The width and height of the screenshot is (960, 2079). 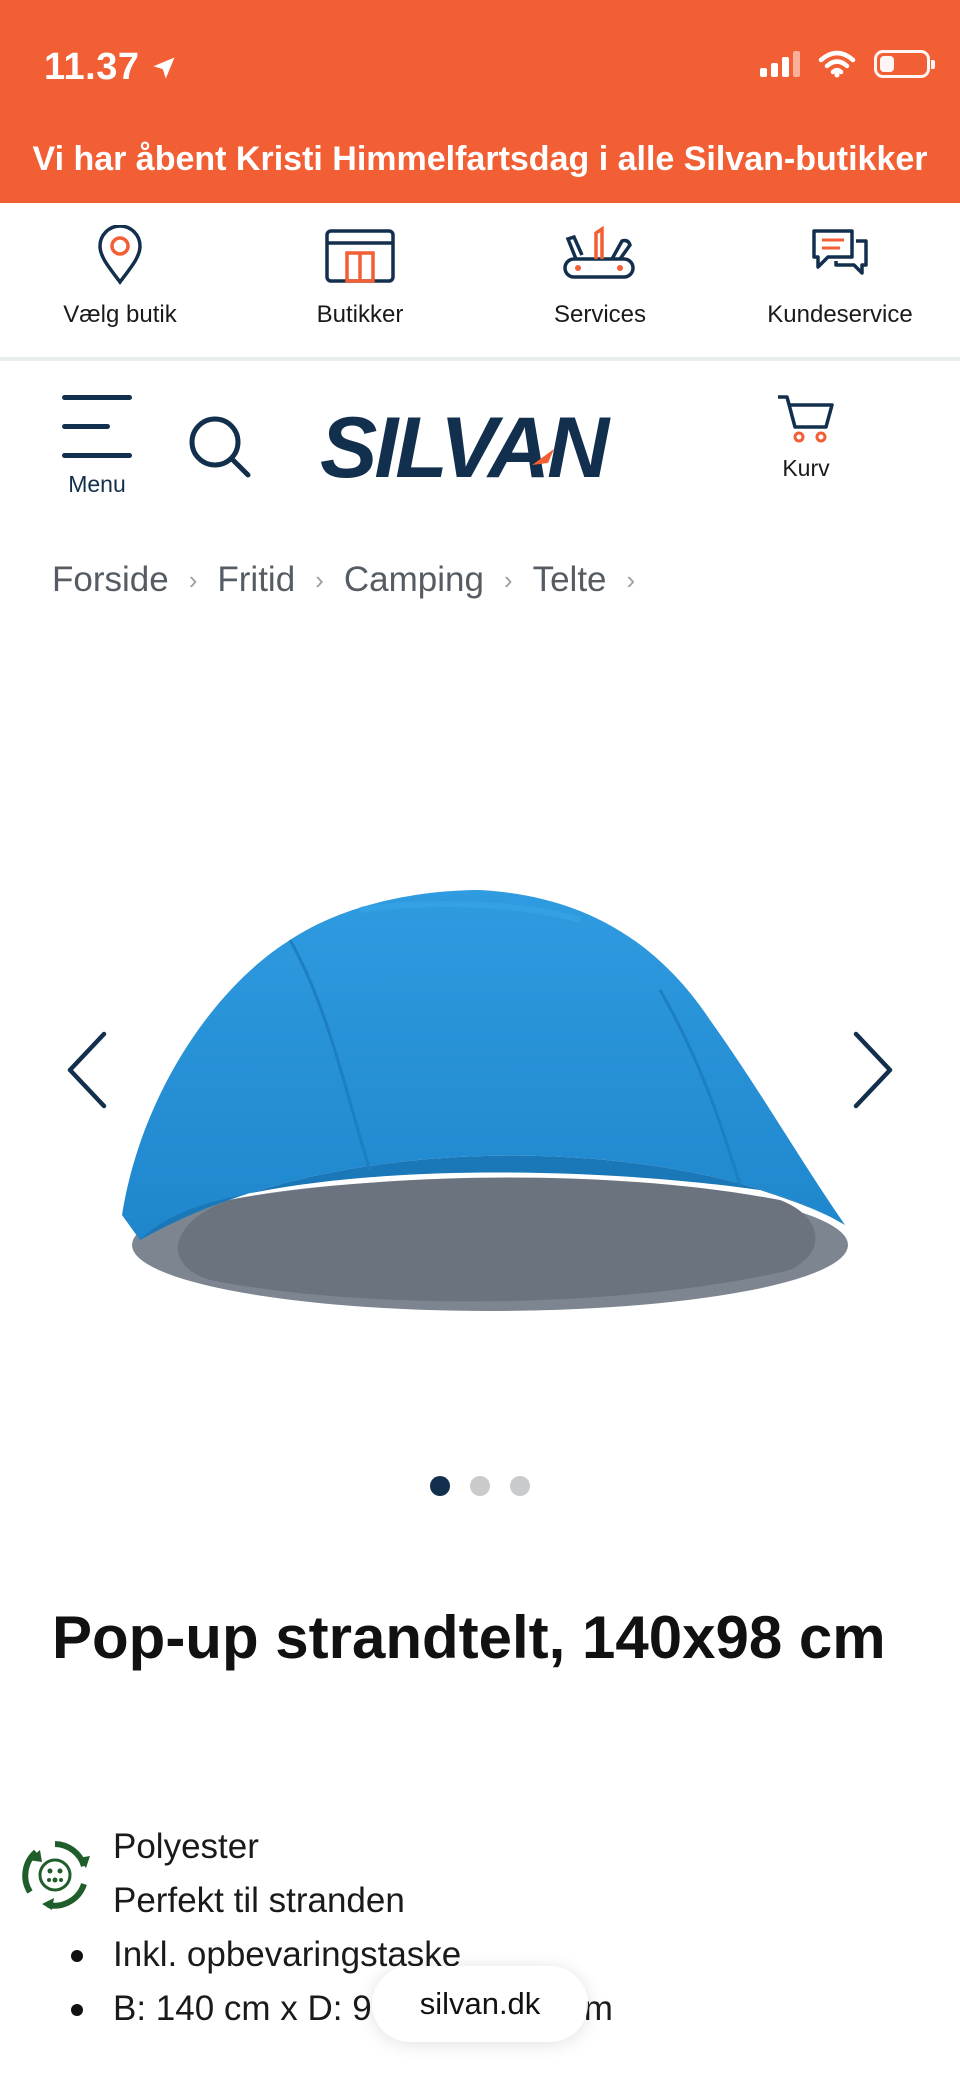 What do you see at coordinates (220, 447) in the screenshot?
I see `search-icon` at bounding box center [220, 447].